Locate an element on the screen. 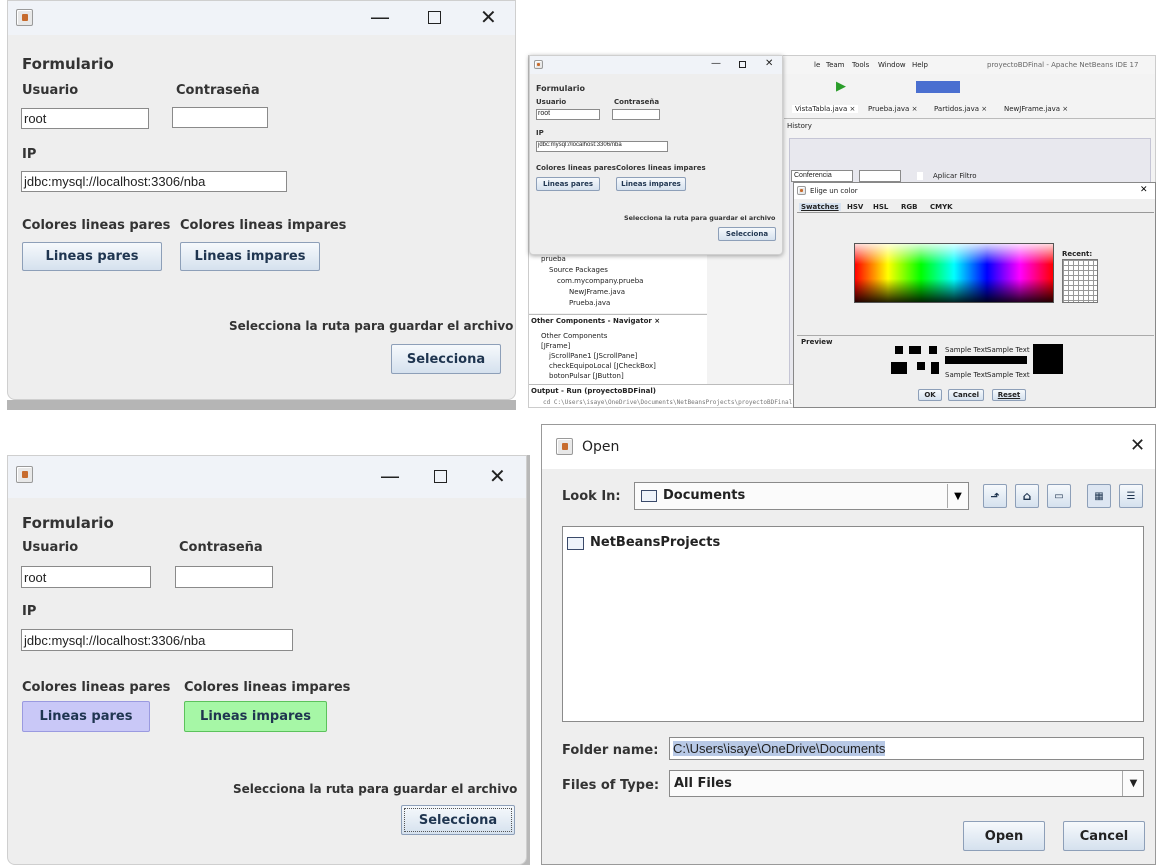 The width and height of the screenshot is (1156, 865). user-label: Usuario is located at coordinates (50, 547).